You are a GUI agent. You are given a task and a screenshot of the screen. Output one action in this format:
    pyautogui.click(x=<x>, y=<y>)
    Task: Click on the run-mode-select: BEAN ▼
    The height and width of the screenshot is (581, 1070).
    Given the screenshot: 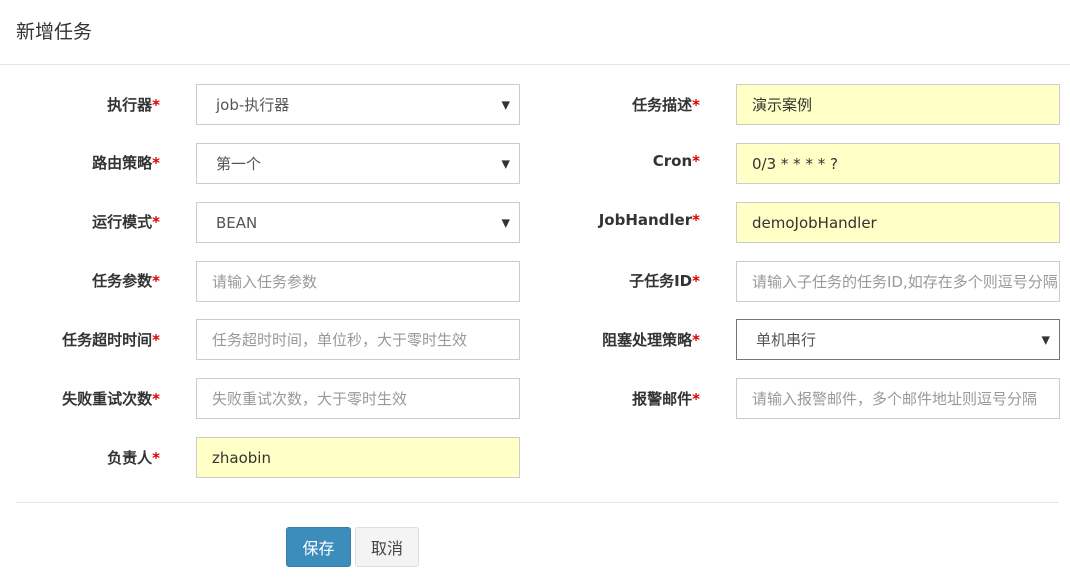 What is the action you would take?
    pyautogui.click(x=358, y=222)
    